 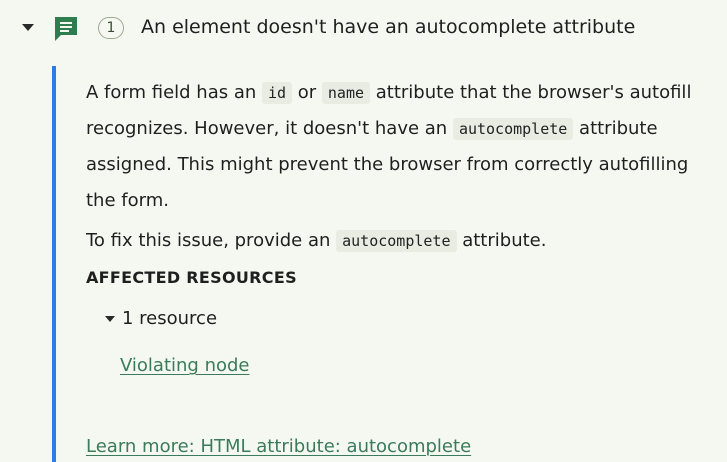 I want to click on description-text: A form field has an, so click(x=174, y=92).